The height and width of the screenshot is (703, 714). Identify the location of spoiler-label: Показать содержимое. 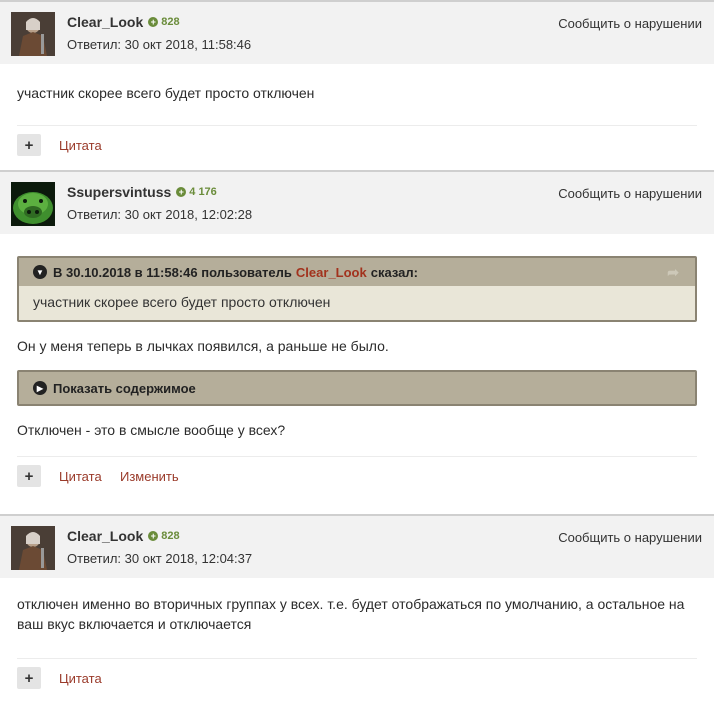
(124, 388).